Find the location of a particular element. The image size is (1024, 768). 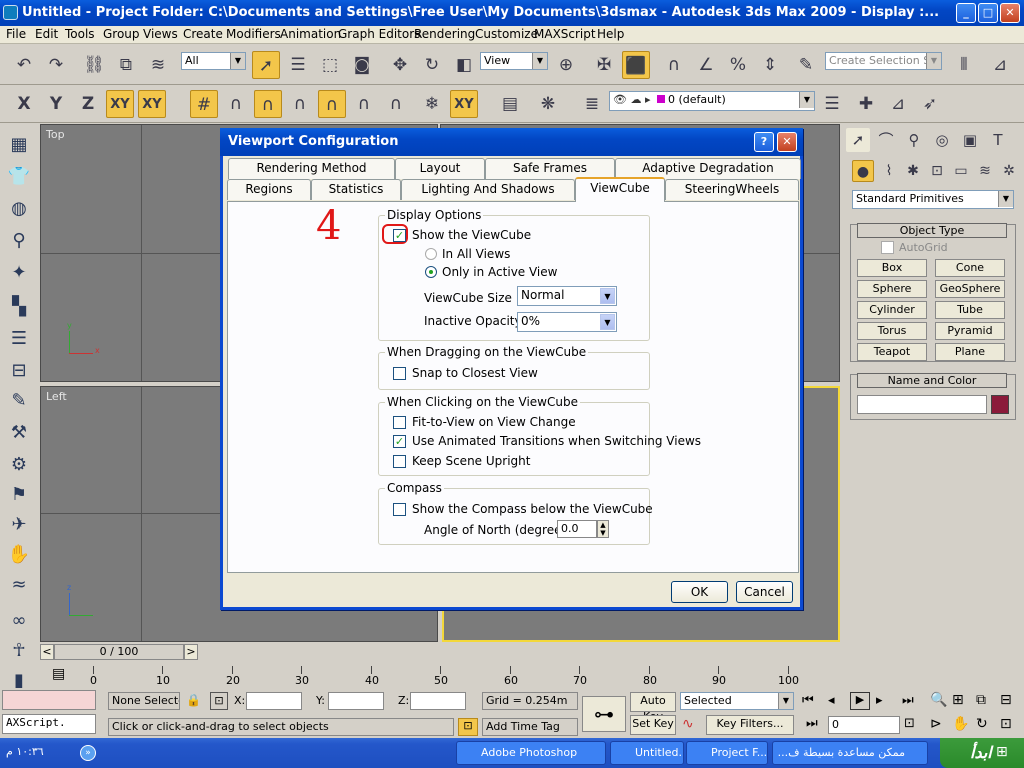

snap-endpoint-icon: ∩ is located at coordinates (300, 104).